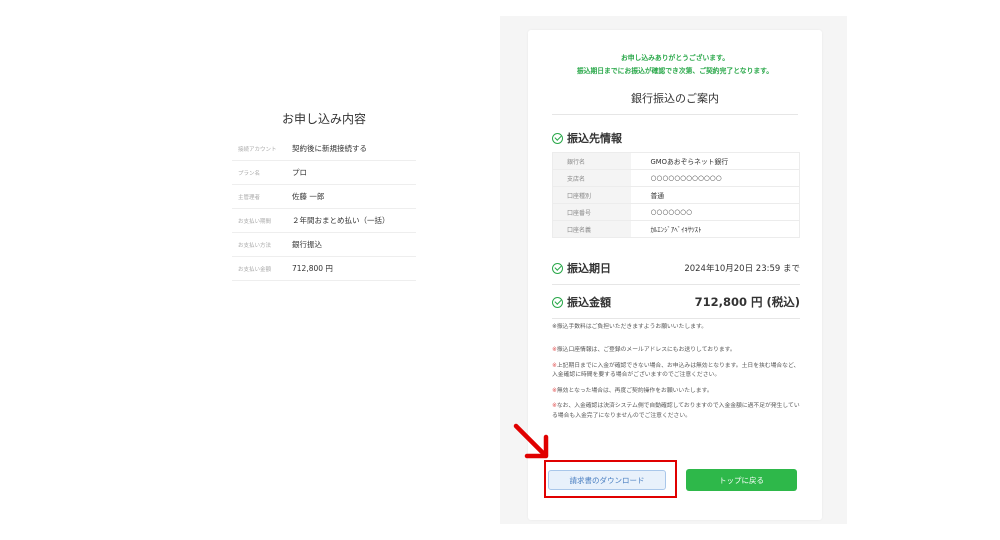  I want to click on highlight-box, so click(610, 479).